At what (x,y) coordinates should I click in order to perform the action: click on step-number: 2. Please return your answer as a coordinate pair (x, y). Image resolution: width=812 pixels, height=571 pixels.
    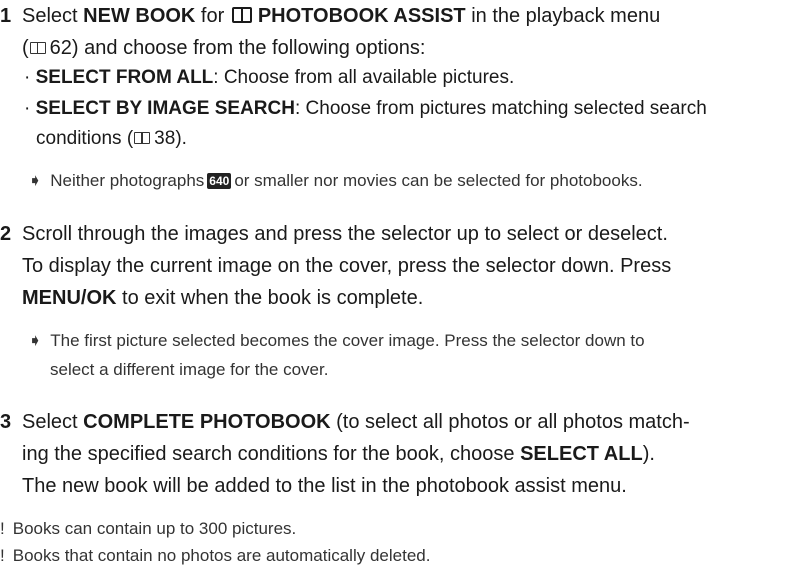
    Looking at the image, I should click on (6, 234).